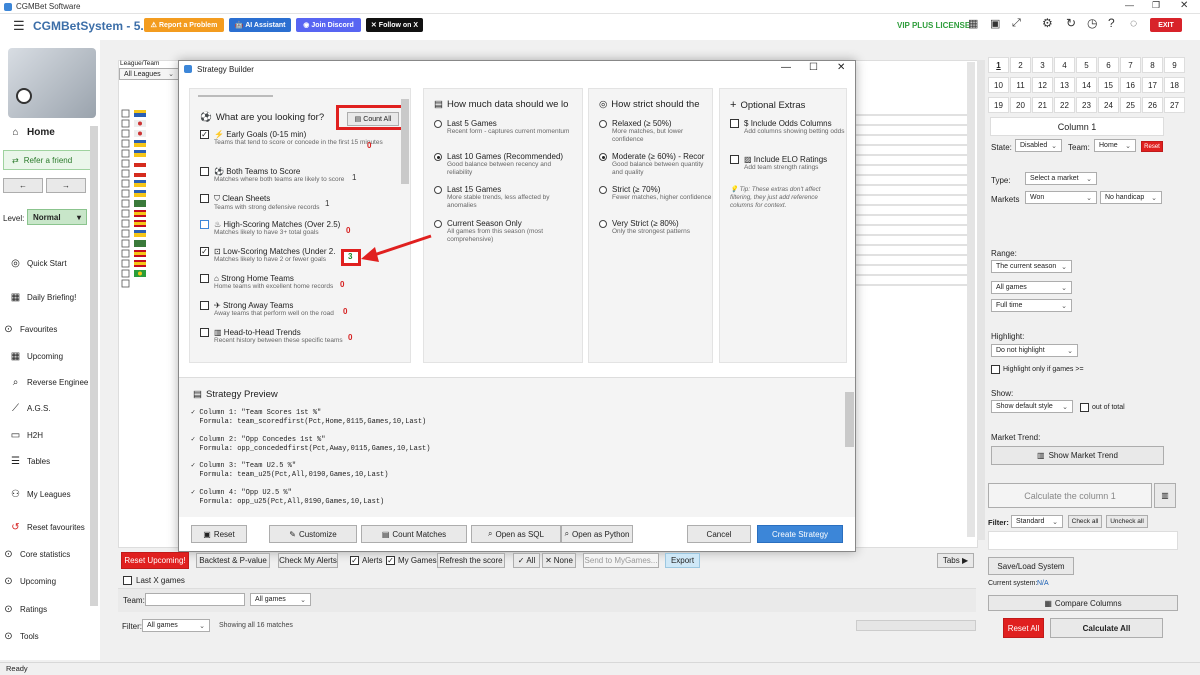 This screenshot has height=675, width=1200. What do you see at coordinates (23, 185) in the screenshot?
I see `back-button: ←` at bounding box center [23, 185].